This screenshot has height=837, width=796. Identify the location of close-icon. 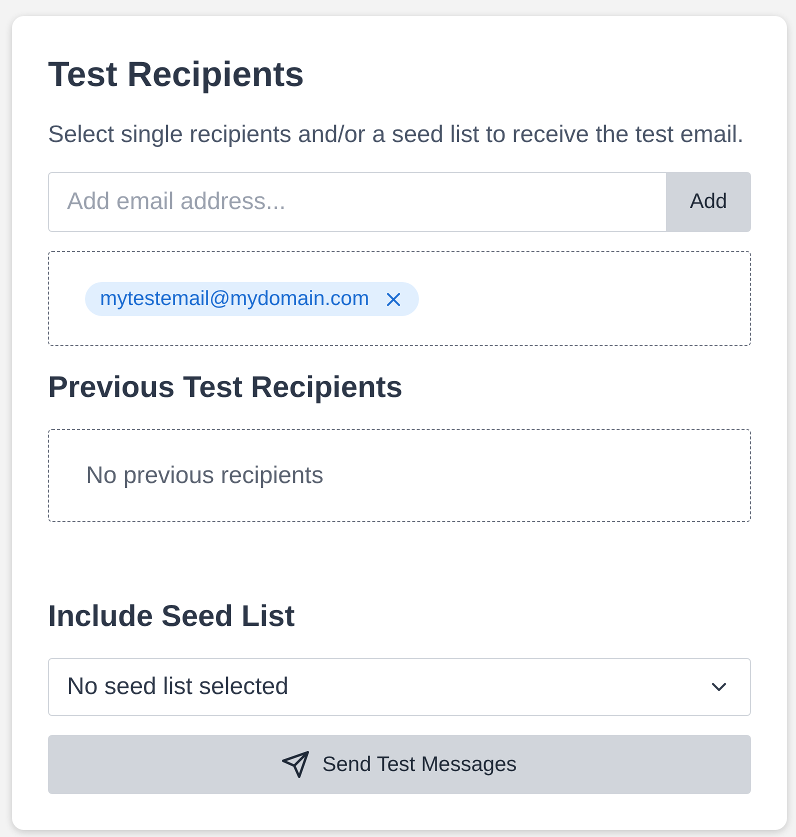
(393, 299).